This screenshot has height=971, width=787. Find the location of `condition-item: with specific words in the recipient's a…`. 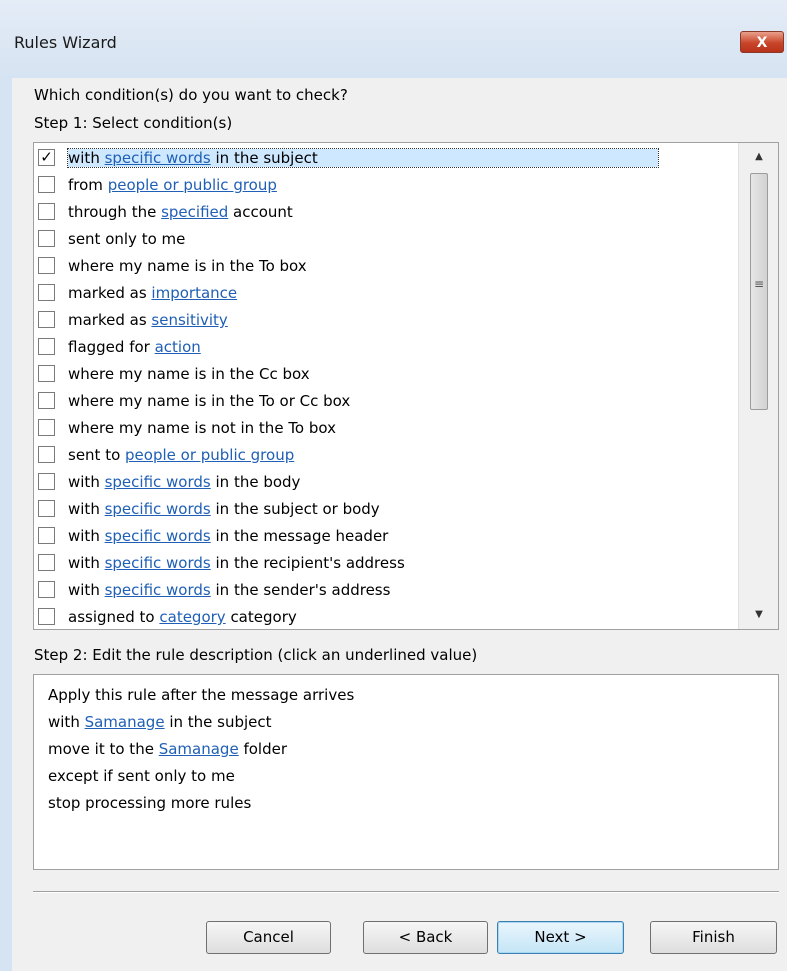

condition-item: with specific words in the recipient's a… is located at coordinates (386, 563).